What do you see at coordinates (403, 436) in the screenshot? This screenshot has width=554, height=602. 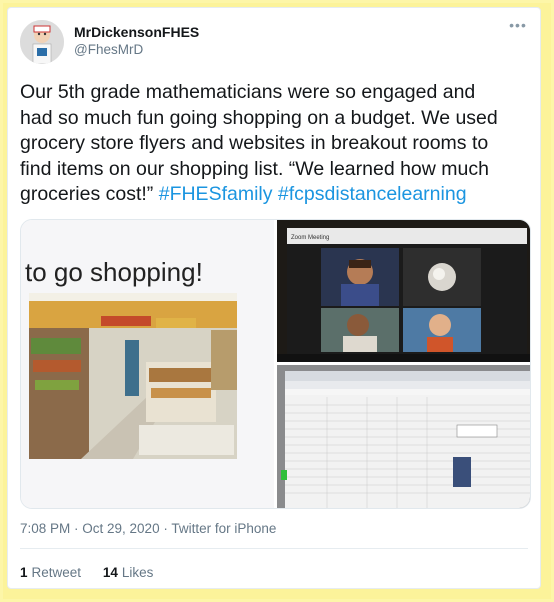 I see `photo-spreadsheet` at bounding box center [403, 436].